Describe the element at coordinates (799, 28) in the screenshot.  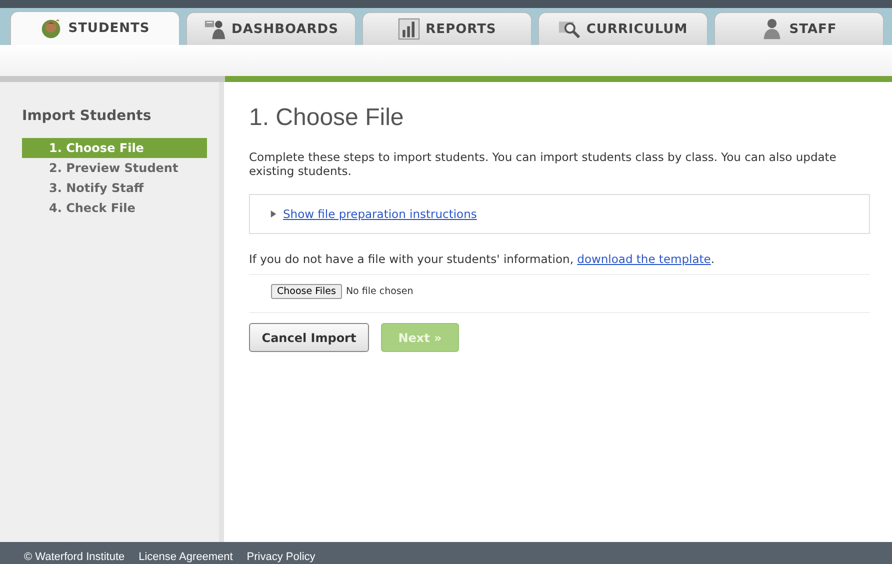
I see `nav-tab: STAFF` at that location.